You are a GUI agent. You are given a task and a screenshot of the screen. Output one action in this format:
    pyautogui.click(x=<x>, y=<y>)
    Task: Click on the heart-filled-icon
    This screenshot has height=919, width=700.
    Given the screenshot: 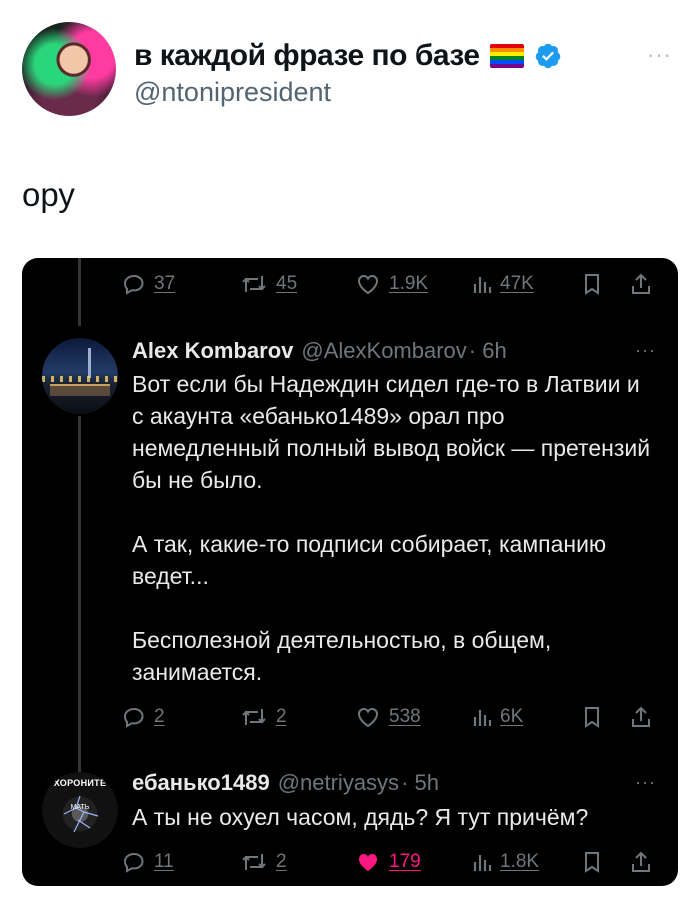 What is the action you would take?
    pyautogui.click(x=368, y=862)
    